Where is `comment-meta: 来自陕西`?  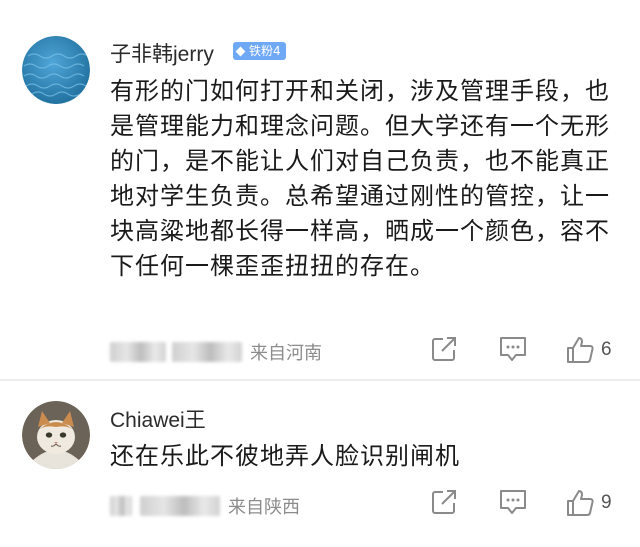 comment-meta: 来自陕西 is located at coordinates (205, 506).